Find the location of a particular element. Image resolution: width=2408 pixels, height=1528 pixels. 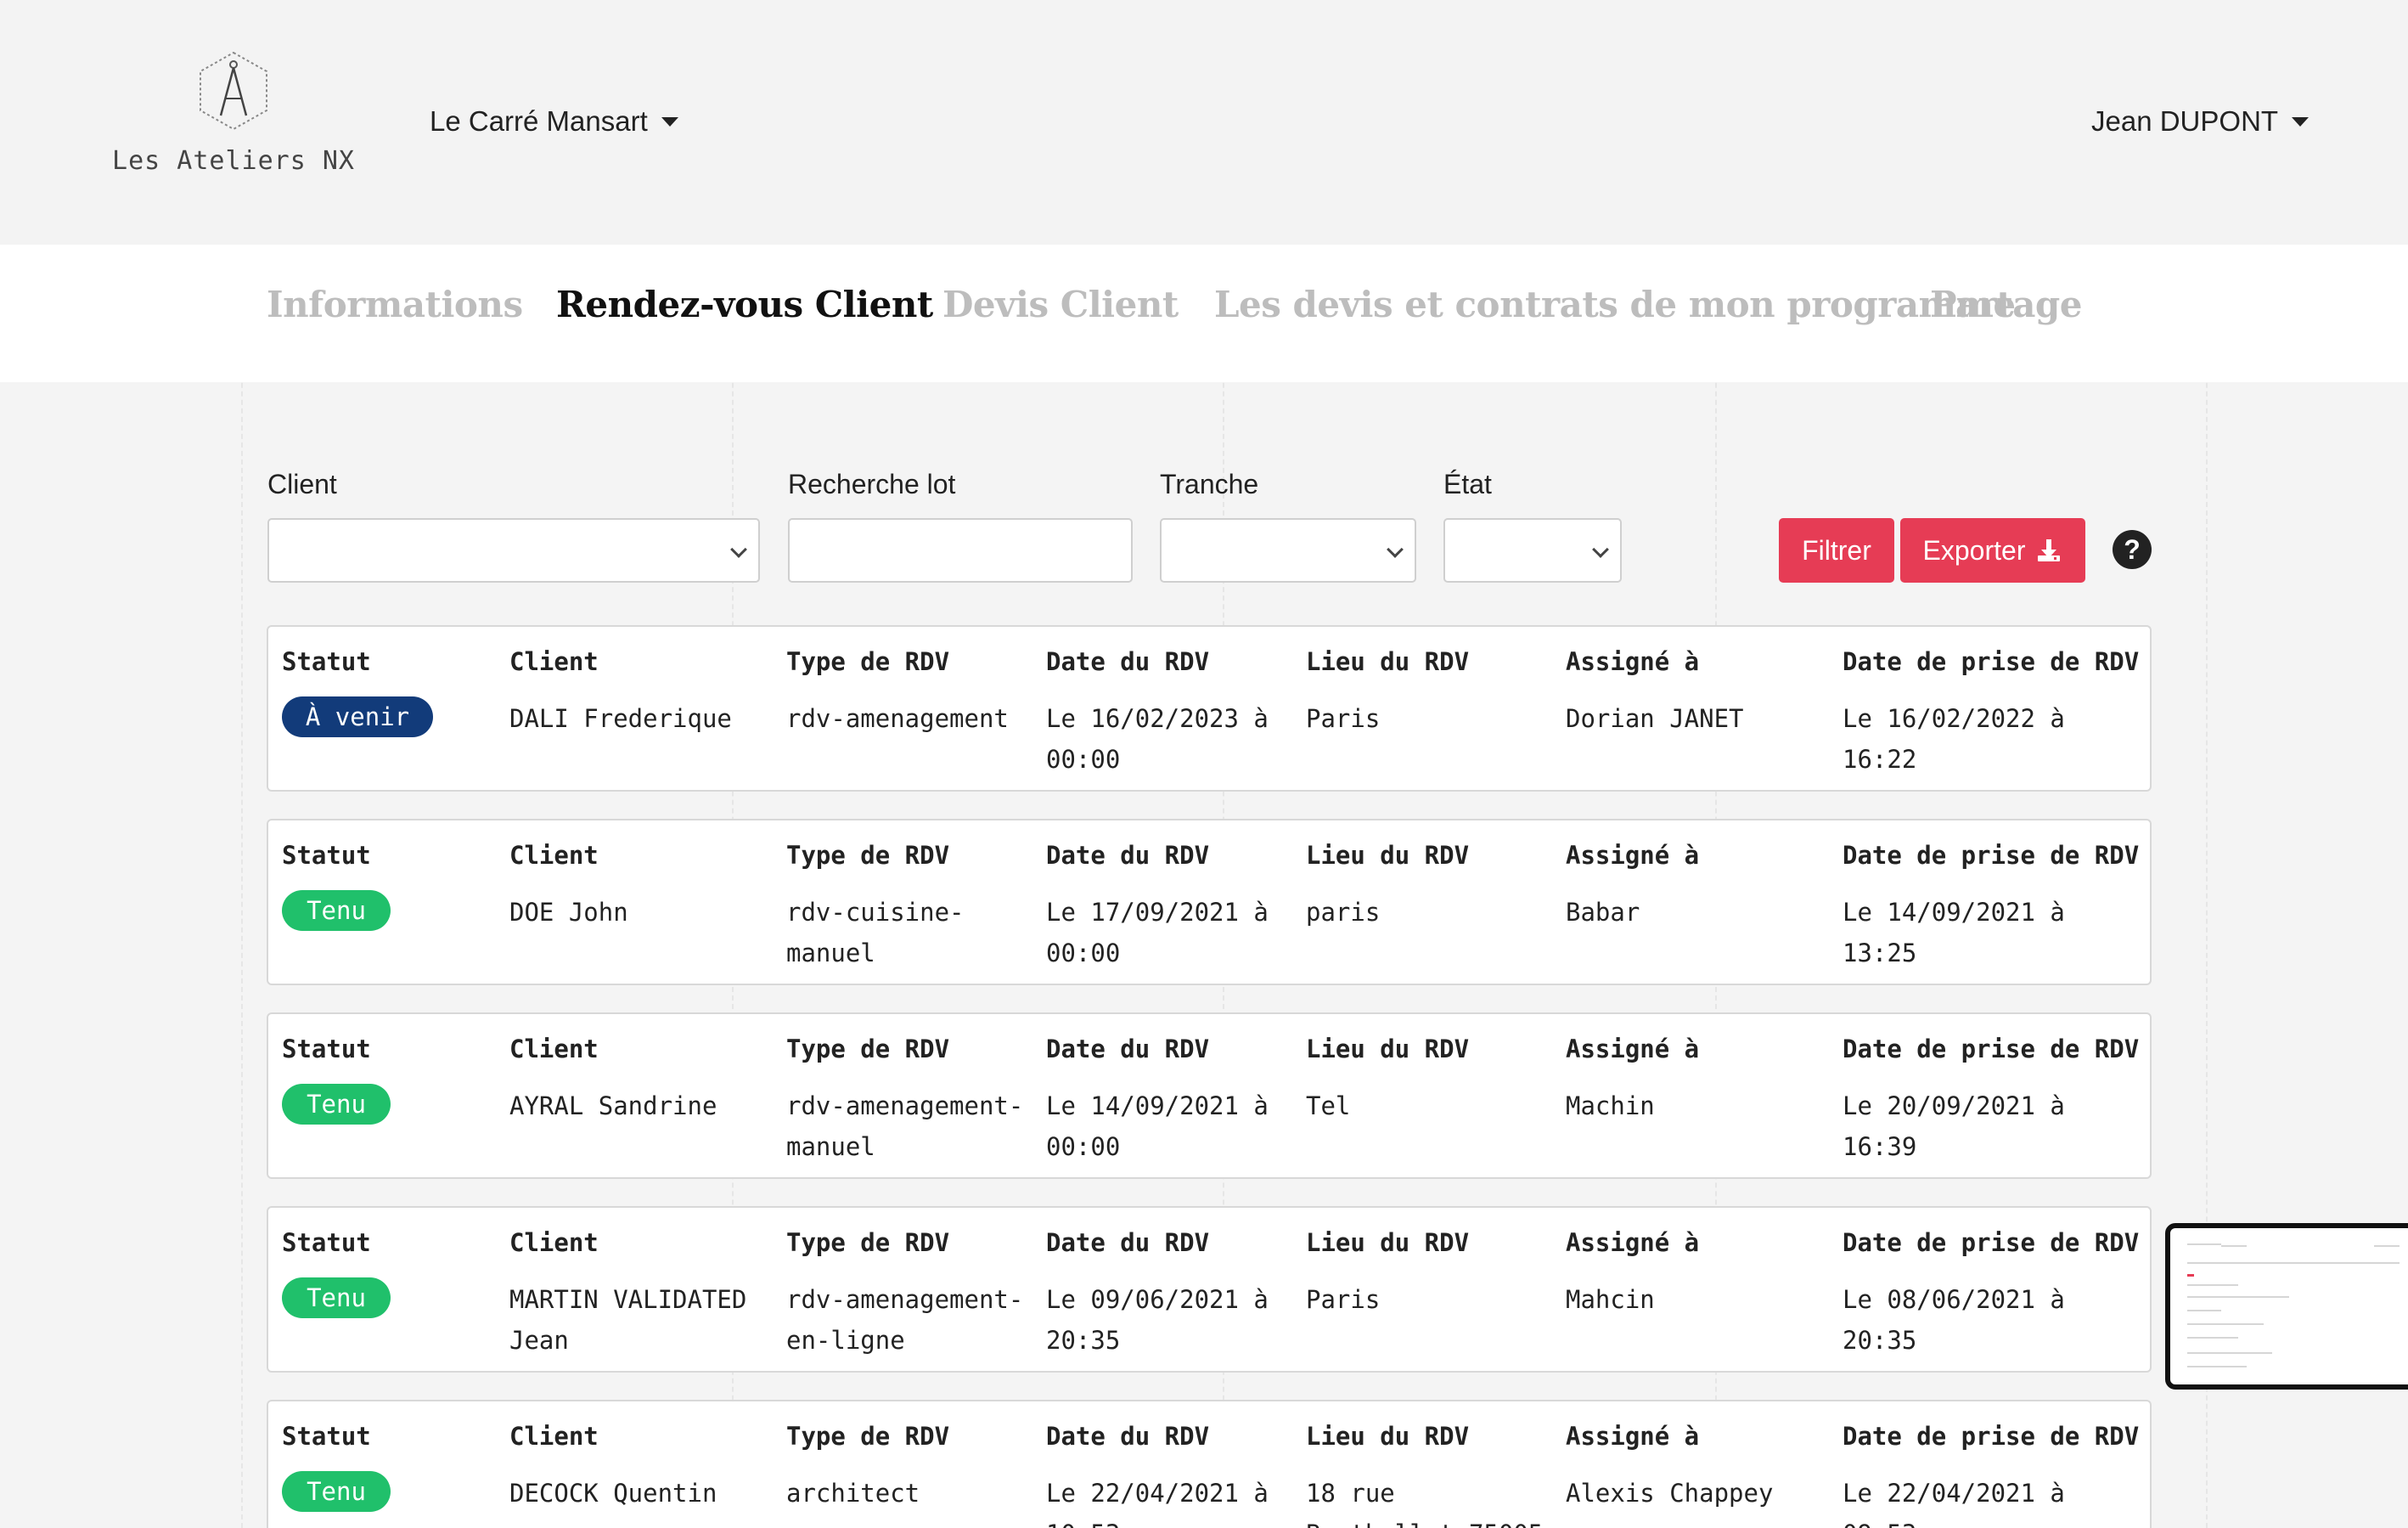

appointment-type: rdv-amenagement-en-ligne is located at coordinates (905, 1320).